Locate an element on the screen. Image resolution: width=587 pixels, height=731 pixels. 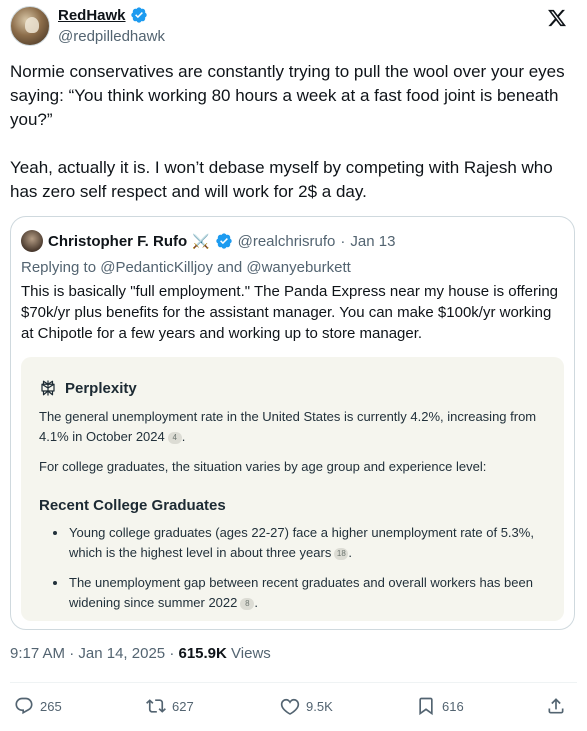
share-icon is located at coordinates (556, 706).